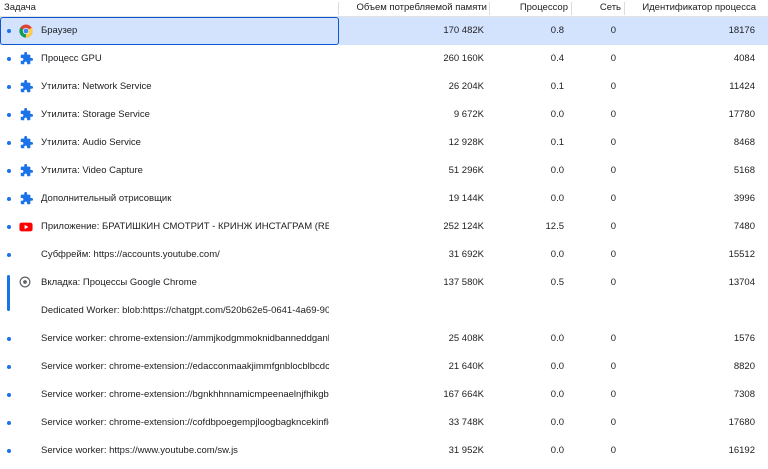  Describe the element at coordinates (741, 254) in the screenshot. I see `pid-value: 15512` at that location.